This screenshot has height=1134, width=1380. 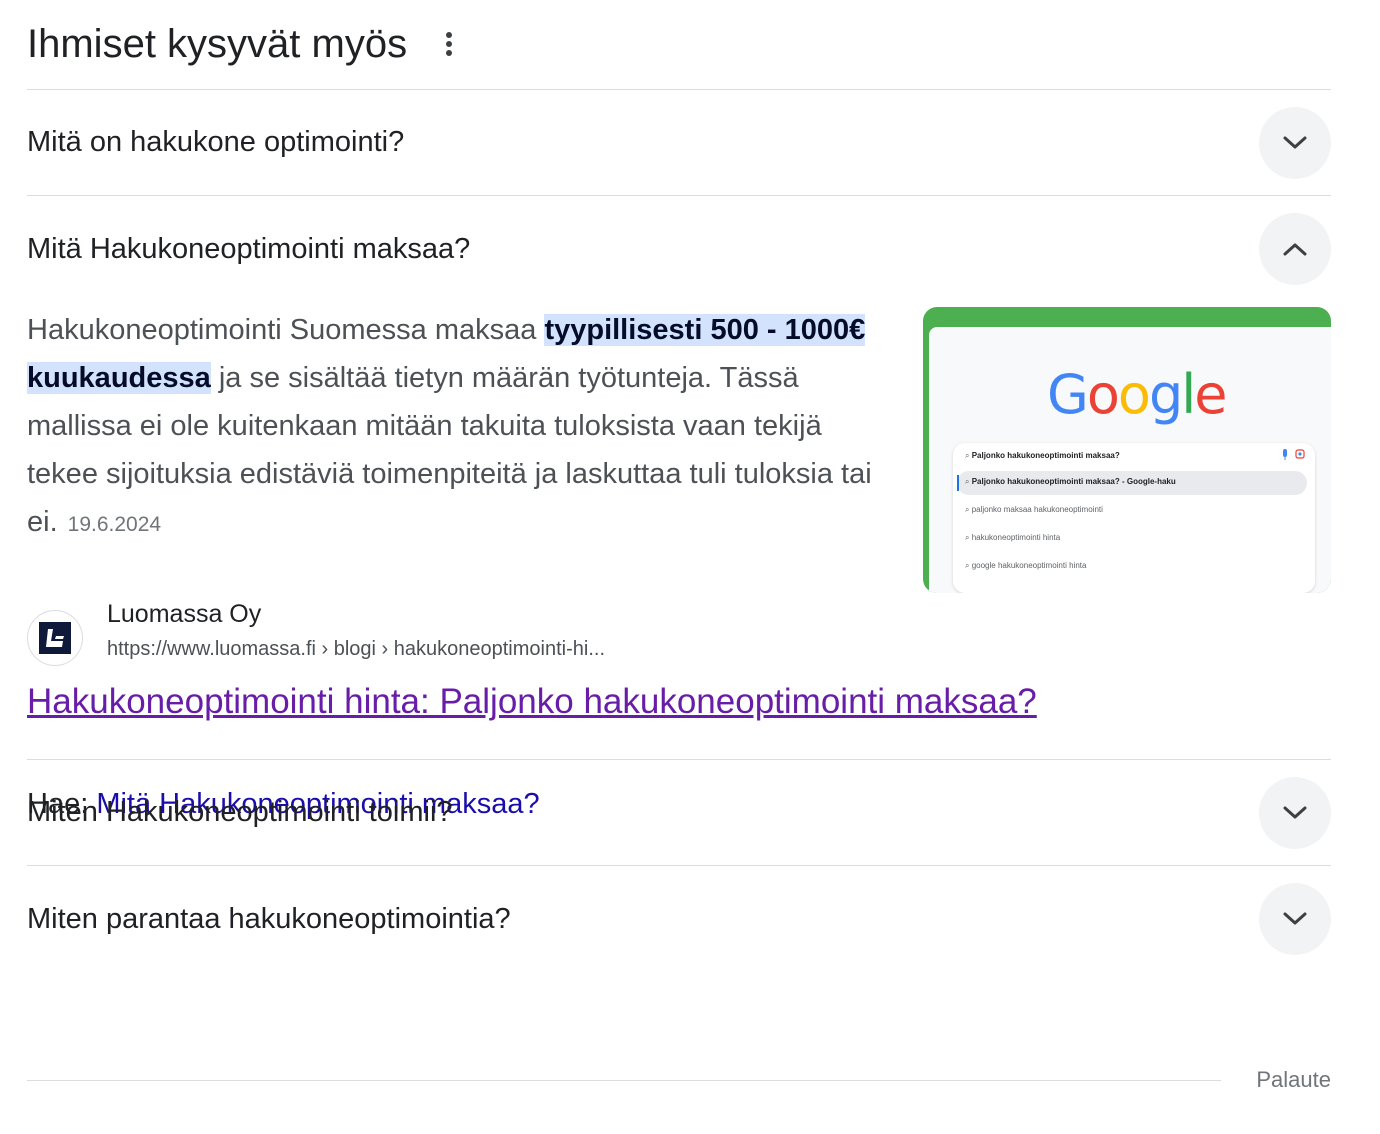 I want to click on paa-question: Miten parantaa hakukoneoptimointia?, so click(x=679, y=919).